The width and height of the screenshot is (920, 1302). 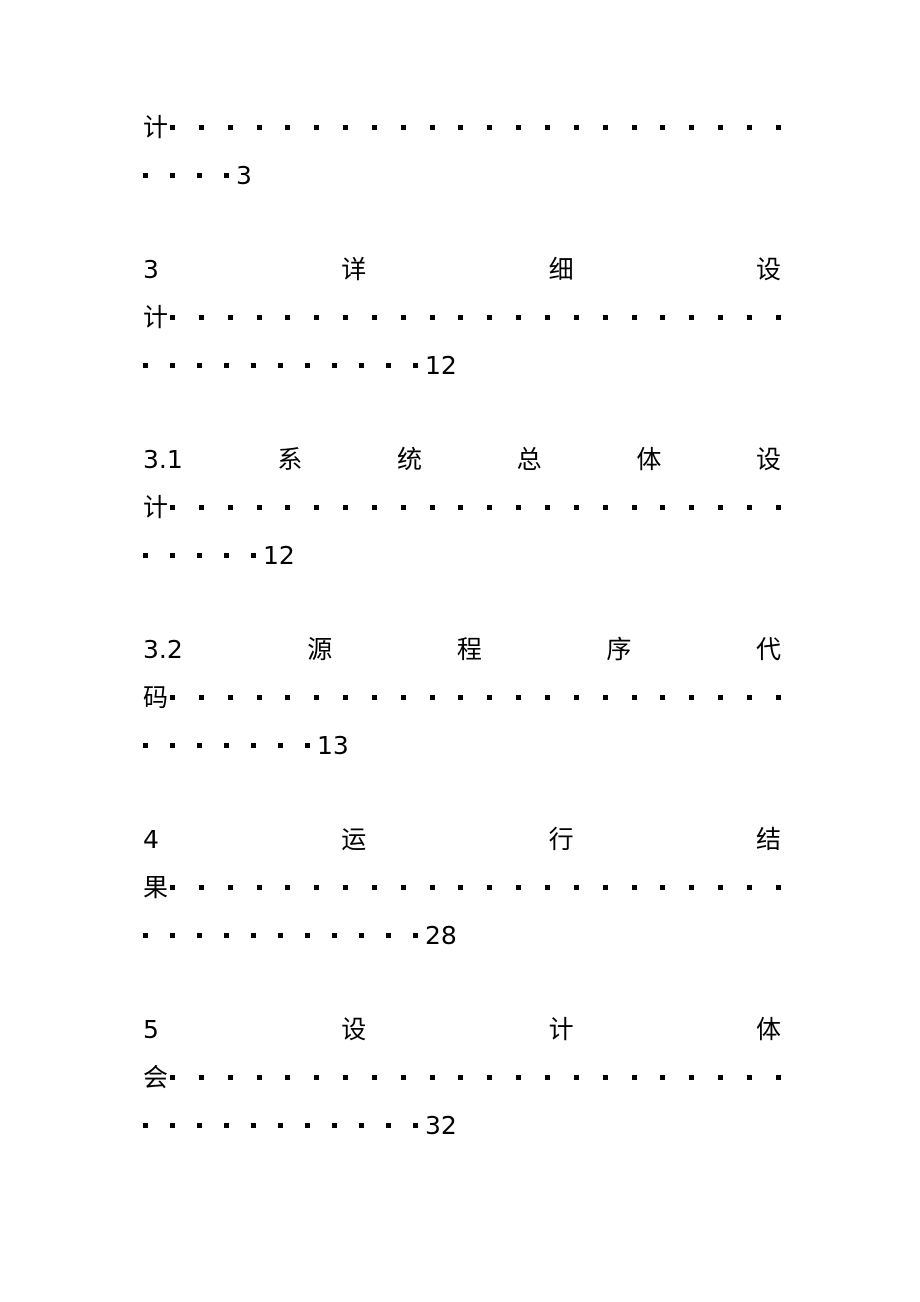 What do you see at coordinates (156, 317) in the screenshot?
I see `toc-entry-title-char: 计` at bounding box center [156, 317].